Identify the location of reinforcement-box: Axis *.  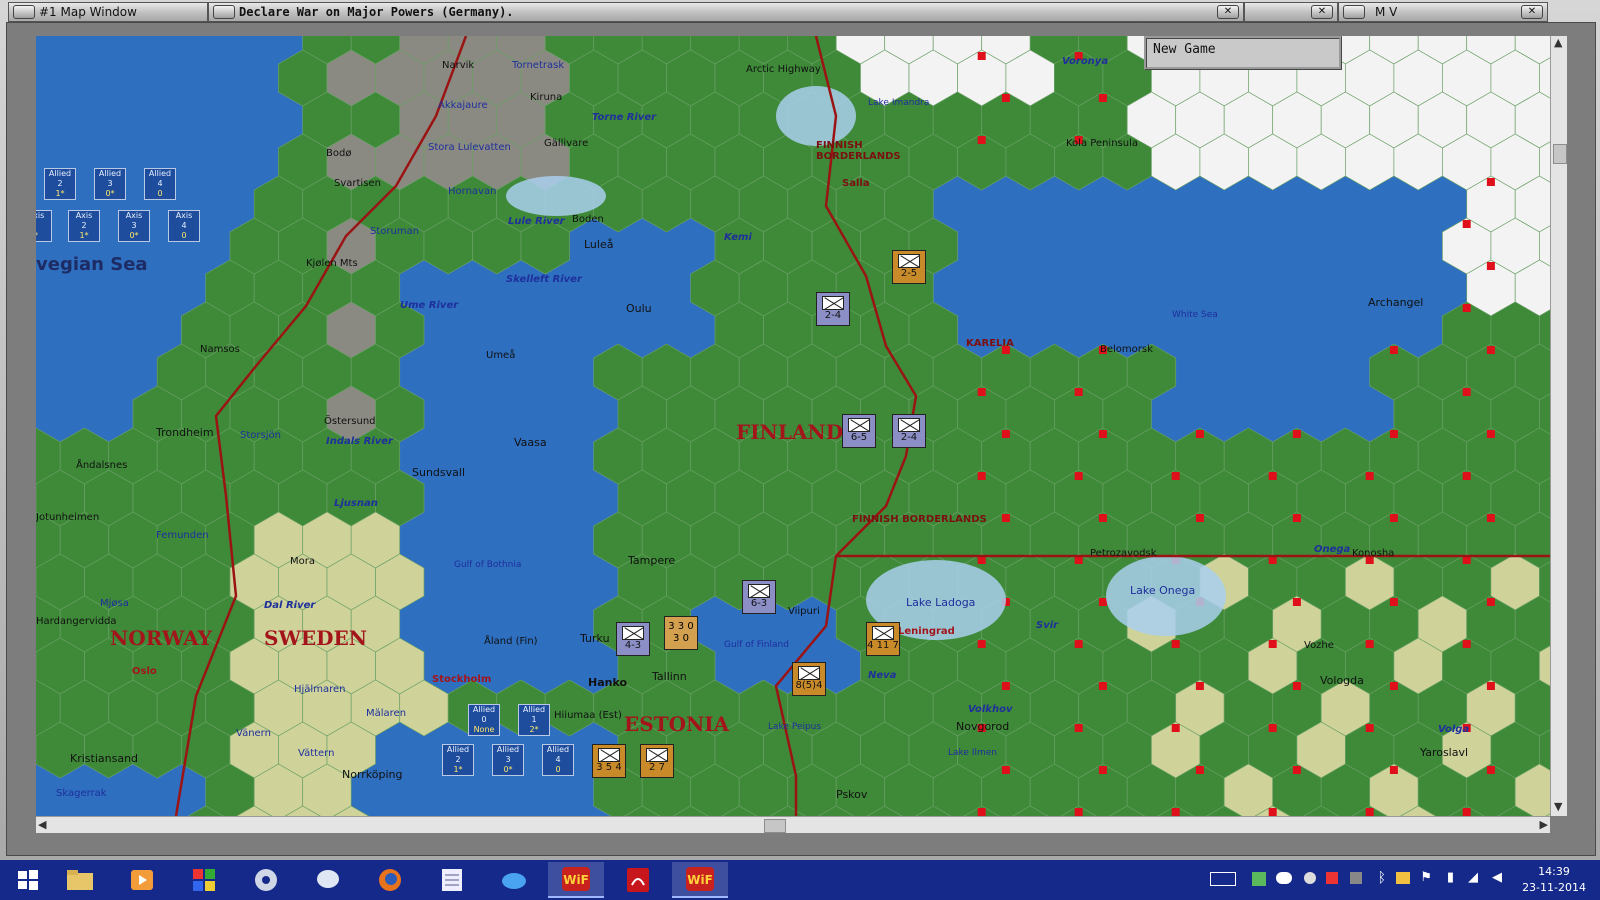
(44, 226).